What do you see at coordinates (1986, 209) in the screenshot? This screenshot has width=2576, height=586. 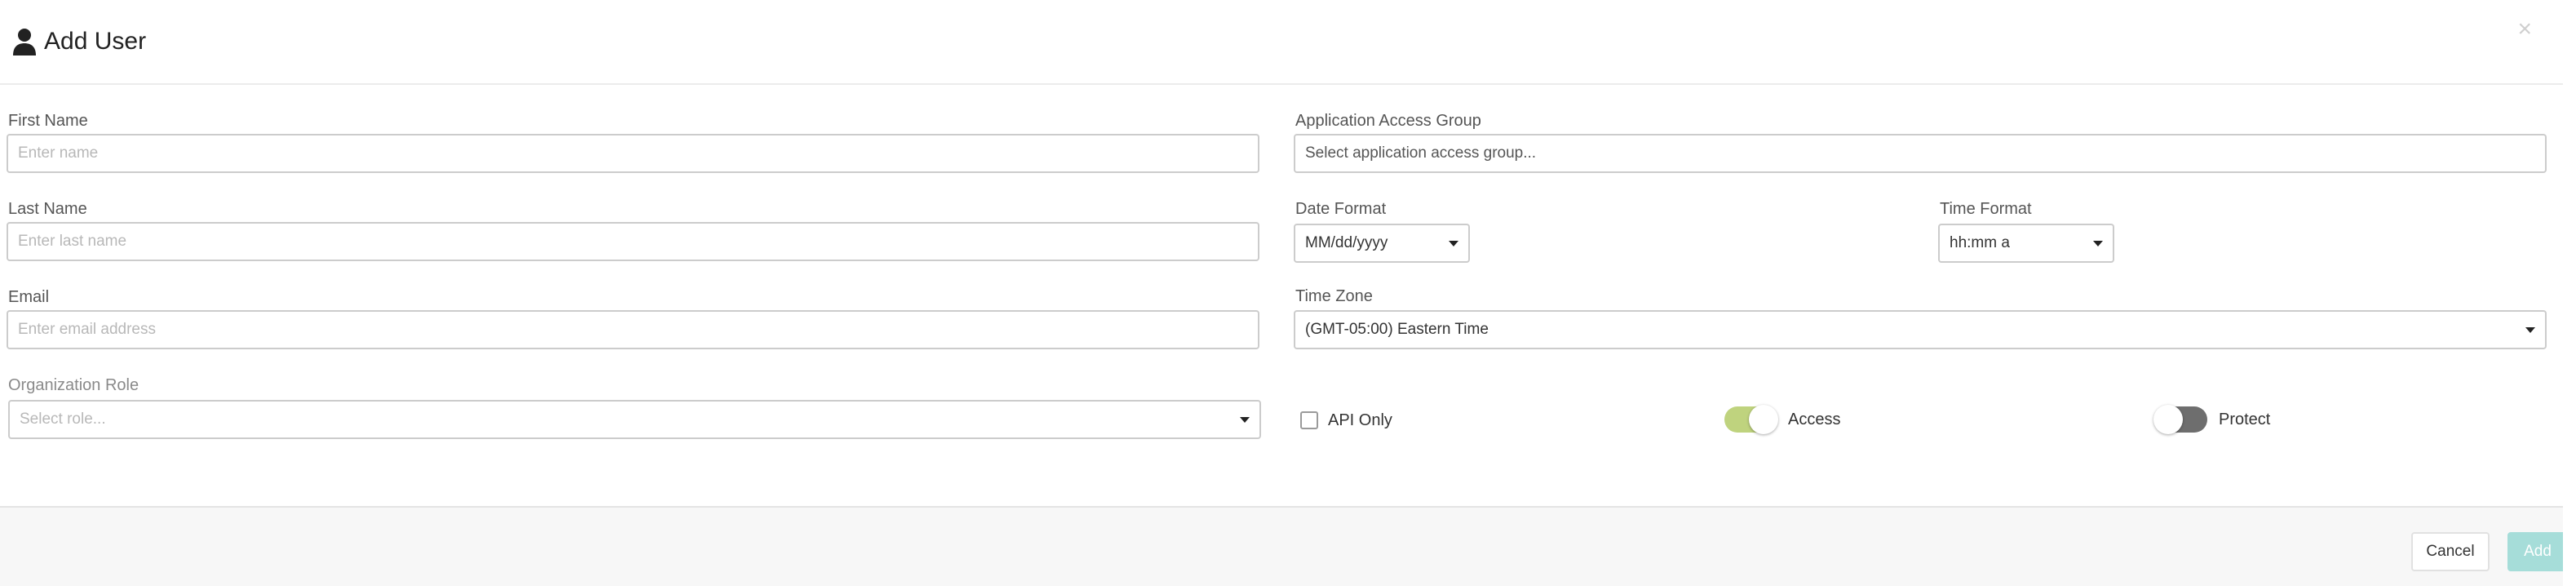 I see `time-format-label: Time Format` at bounding box center [1986, 209].